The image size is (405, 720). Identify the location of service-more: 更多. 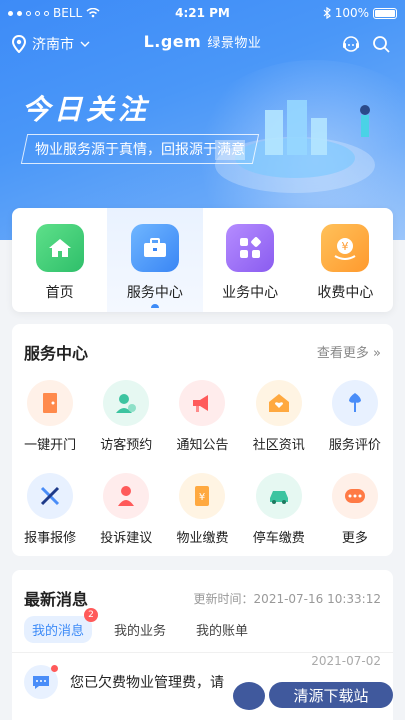
(355, 509).